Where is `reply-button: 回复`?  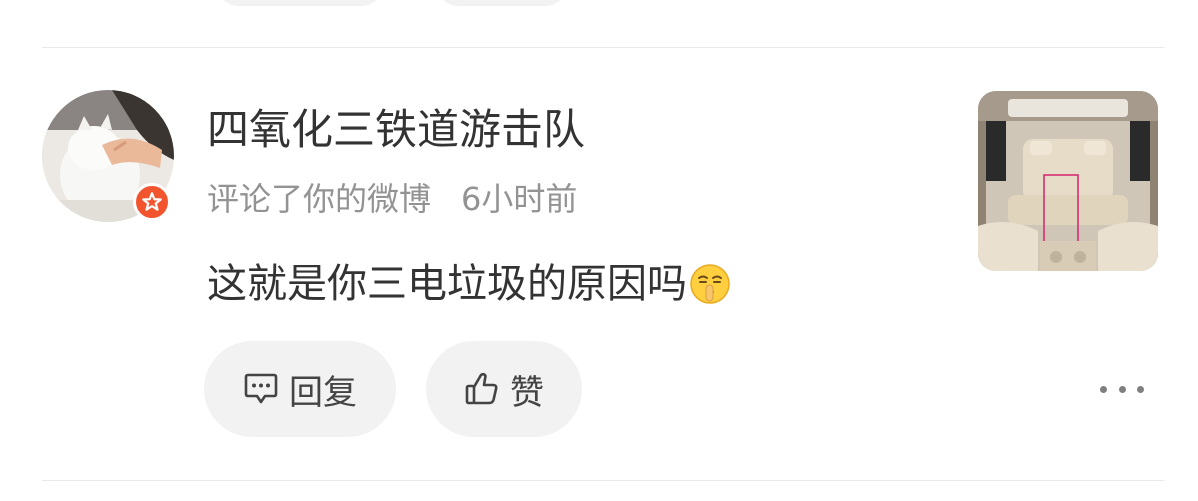
reply-button: 回复 is located at coordinates (300, 389).